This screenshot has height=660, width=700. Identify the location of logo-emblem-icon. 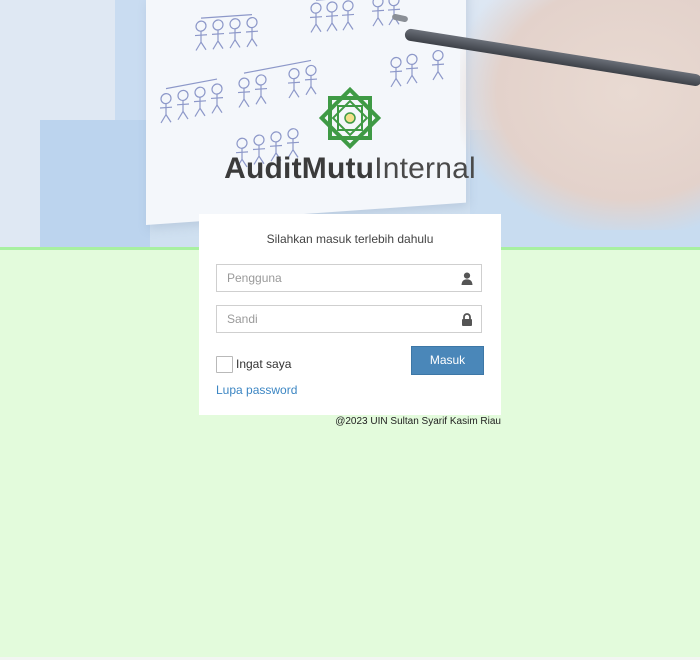
(350, 118).